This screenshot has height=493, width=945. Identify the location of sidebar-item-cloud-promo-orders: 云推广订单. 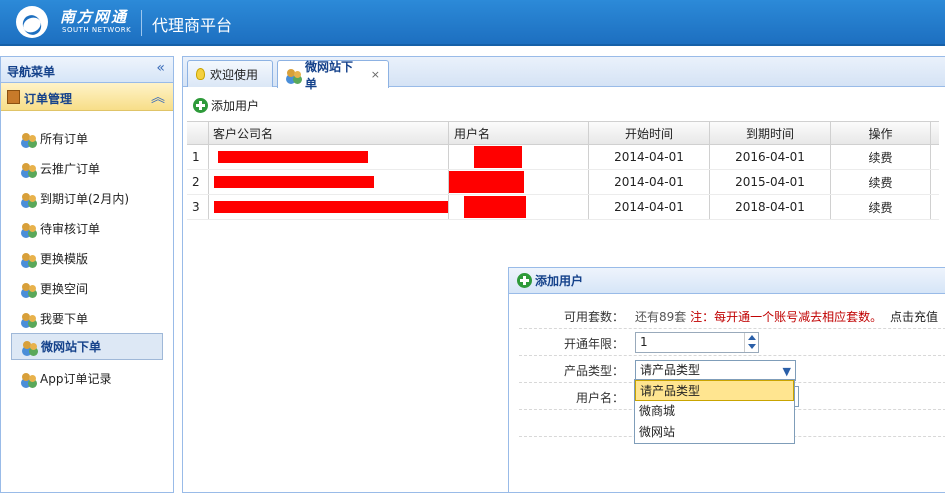
(87, 168).